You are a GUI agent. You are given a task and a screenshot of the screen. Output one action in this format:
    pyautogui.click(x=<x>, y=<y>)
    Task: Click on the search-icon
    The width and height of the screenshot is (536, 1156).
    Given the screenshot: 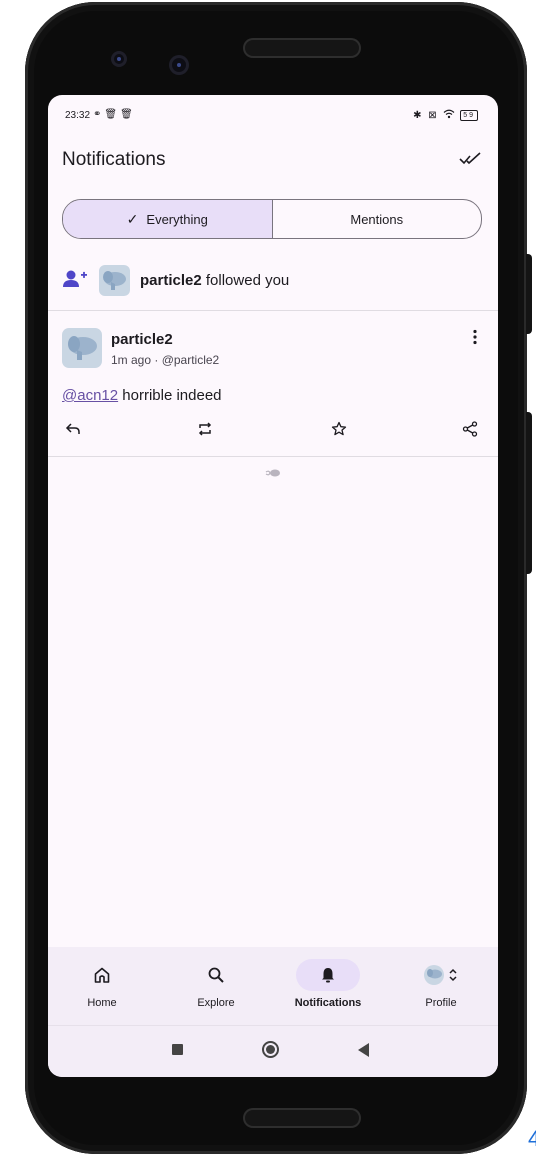 What is the action you would take?
    pyautogui.click(x=216, y=975)
    